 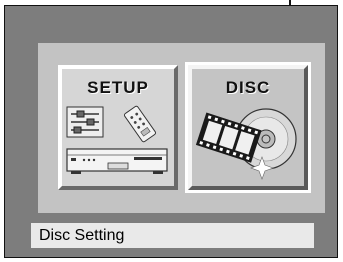 I want to click on dvd-player-icon, so click(x=117, y=161).